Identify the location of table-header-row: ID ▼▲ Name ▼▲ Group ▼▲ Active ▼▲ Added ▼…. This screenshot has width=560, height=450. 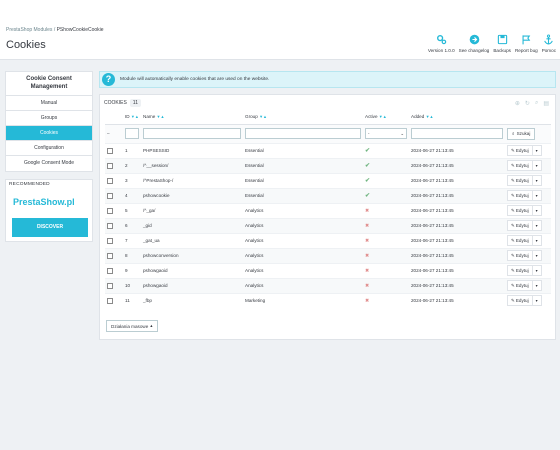
(328, 117).